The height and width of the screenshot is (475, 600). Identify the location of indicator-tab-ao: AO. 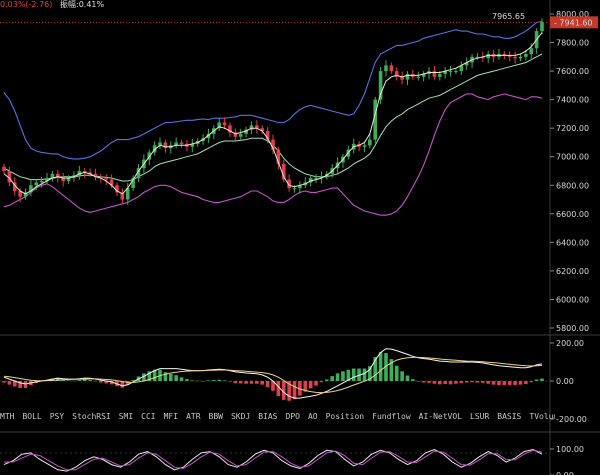
(313, 416).